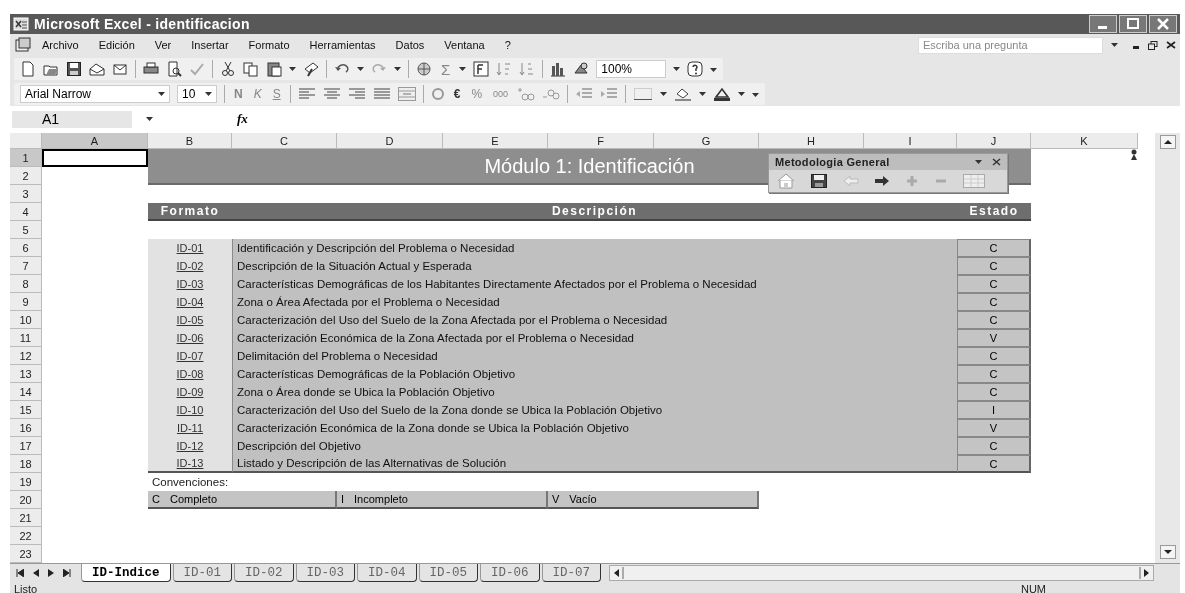 This screenshot has width=1185, height=593. Describe the element at coordinates (910, 141) in the screenshot. I see `column-header: I` at that location.